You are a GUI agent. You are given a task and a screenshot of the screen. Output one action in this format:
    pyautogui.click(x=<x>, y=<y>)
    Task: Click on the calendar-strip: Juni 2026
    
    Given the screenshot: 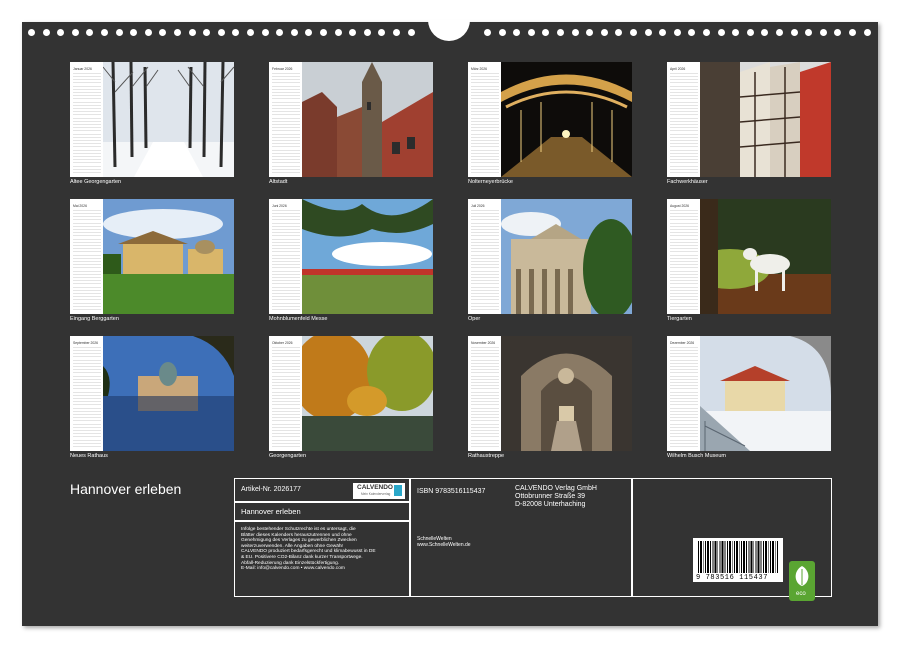 What is the action you would take?
    pyautogui.click(x=285, y=256)
    